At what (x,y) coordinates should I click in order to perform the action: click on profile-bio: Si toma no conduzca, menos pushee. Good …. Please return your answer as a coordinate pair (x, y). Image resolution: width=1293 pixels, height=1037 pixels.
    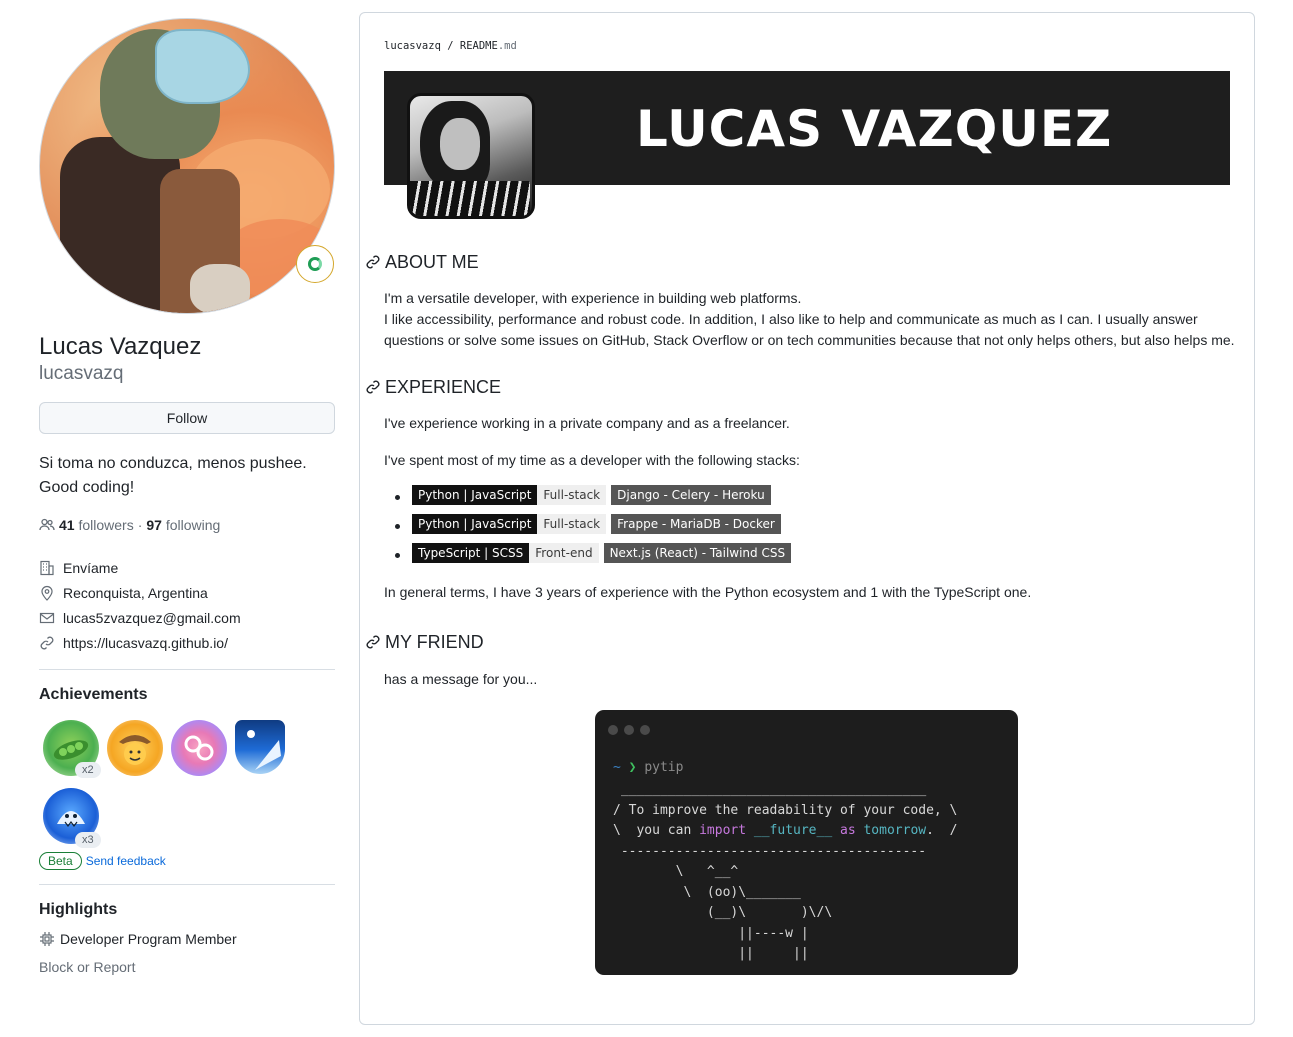
    Looking at the image, I should click on (187, 476).